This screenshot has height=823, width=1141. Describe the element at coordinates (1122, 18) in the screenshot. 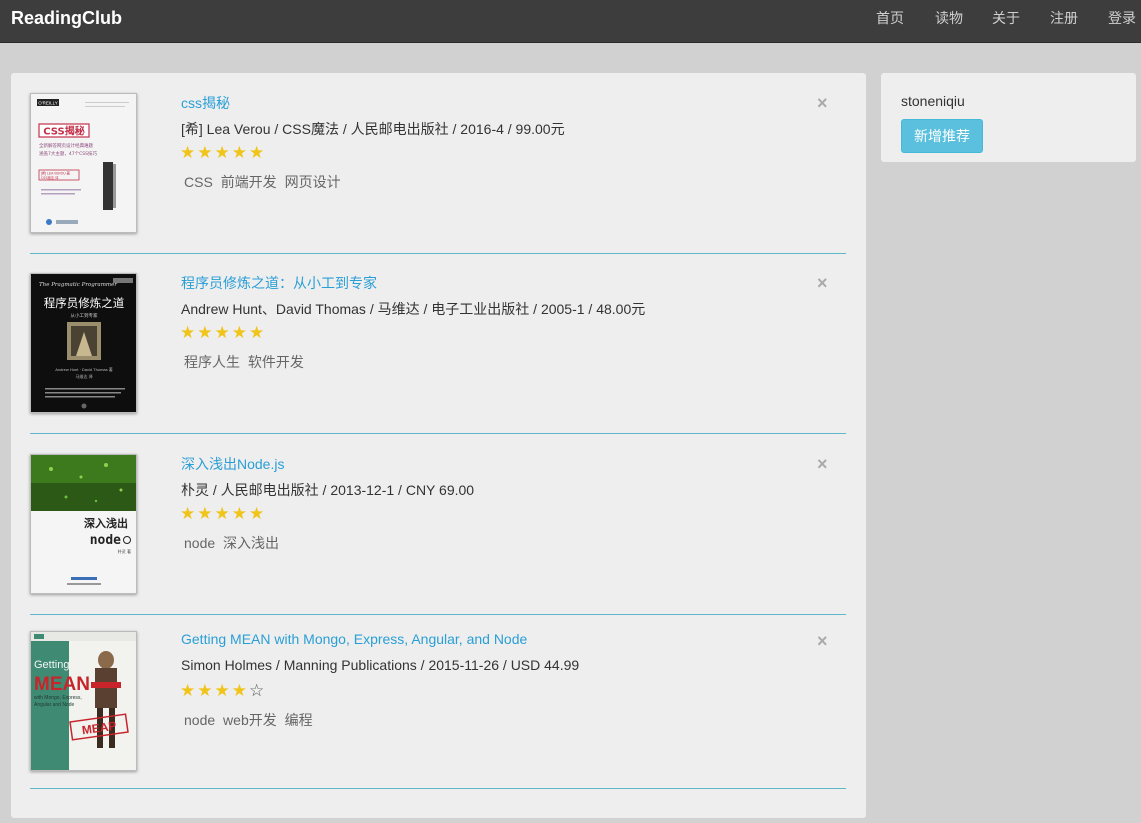

I see `nav-login: 登录` at that location.